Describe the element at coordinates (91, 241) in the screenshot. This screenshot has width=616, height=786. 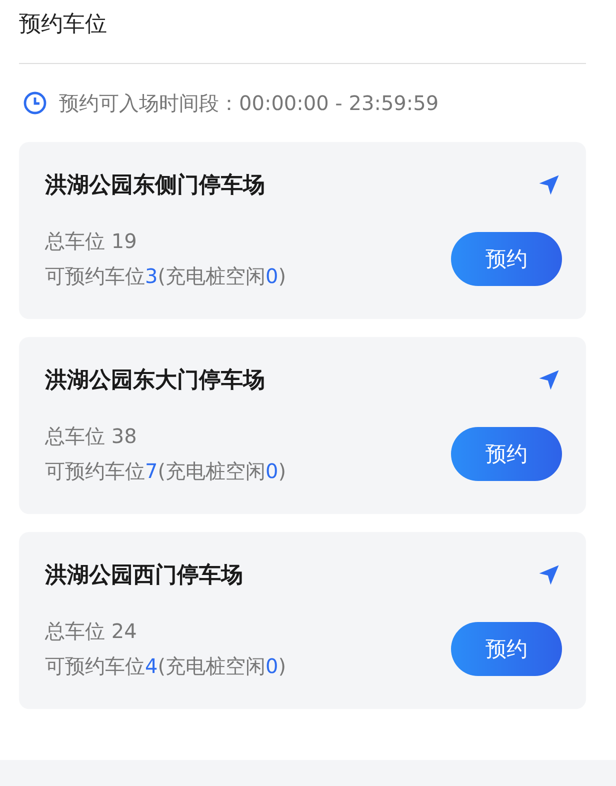
I see `total-spaces: 总车位 19` at that location.